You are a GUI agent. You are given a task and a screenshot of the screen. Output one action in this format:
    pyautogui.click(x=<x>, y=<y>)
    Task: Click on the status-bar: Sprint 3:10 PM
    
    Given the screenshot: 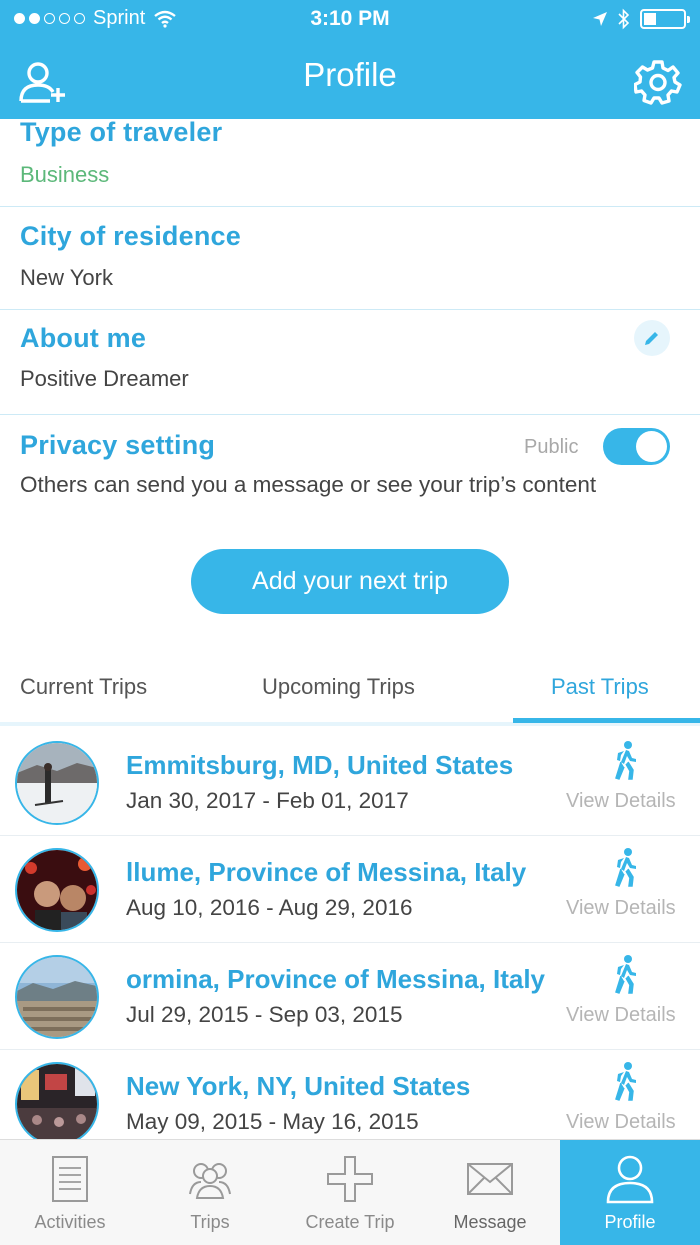 What is the action you would take?
    pyautogui.click(x=350, y=20)
    